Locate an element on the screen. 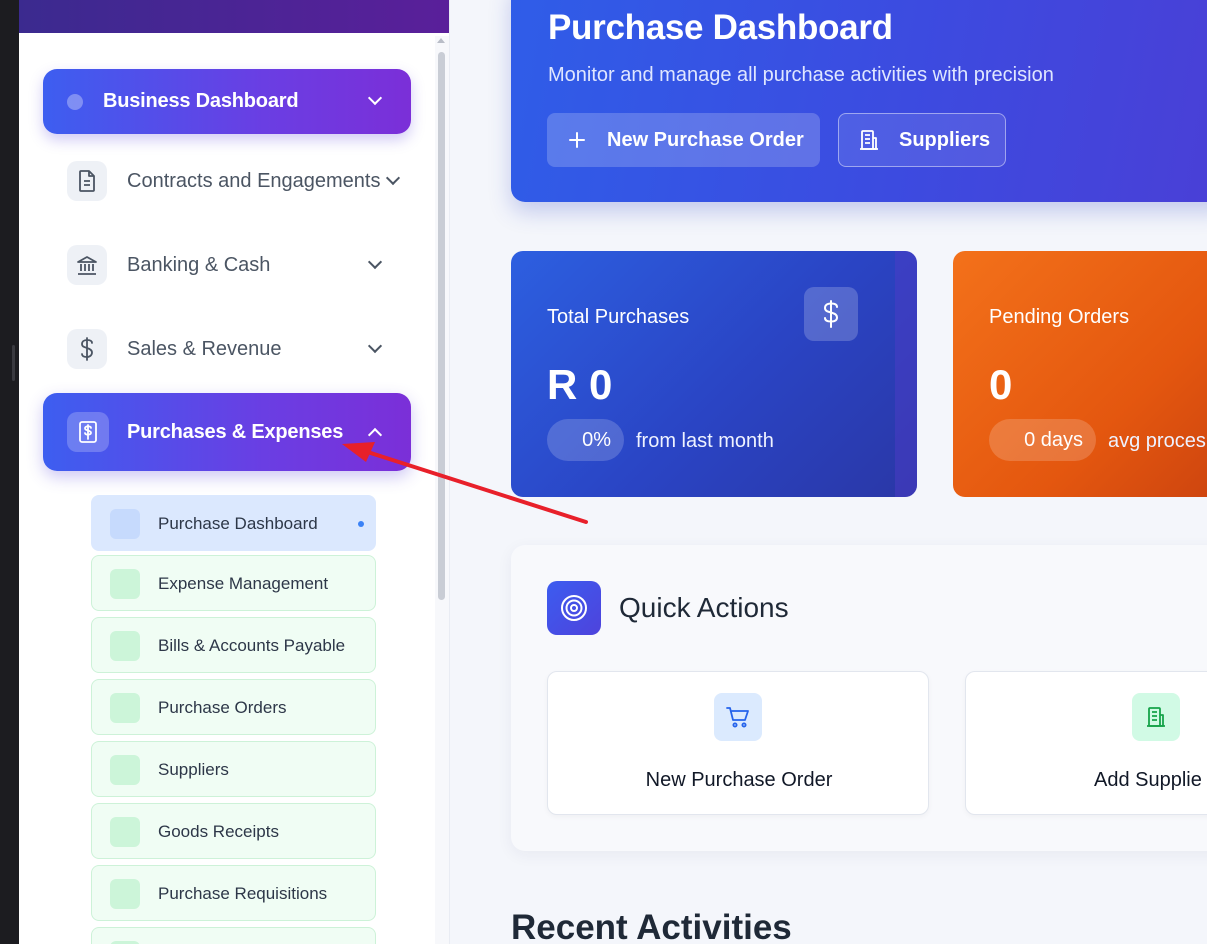 Image resolution: width=1207 pixels, height=944 pixels. submenu-item-suppliers: Suppliers is located at coordinates (233, 769).